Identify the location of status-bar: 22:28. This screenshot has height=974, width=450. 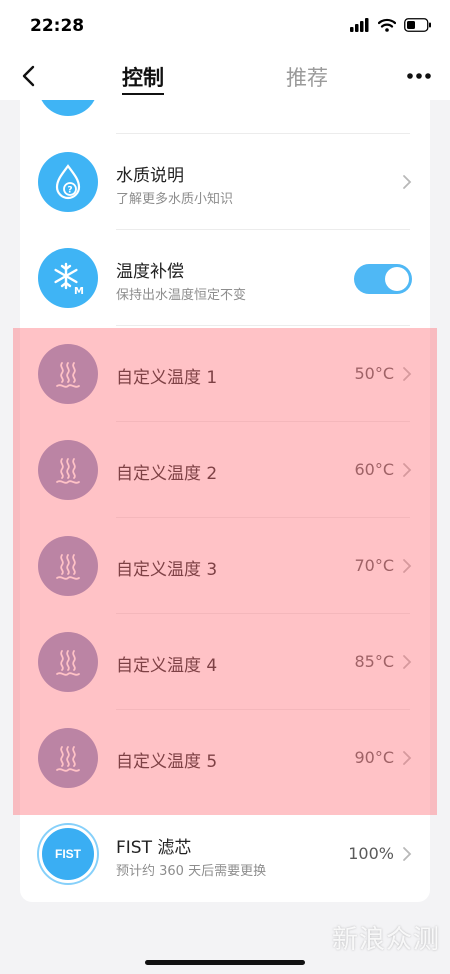
(225, 26).